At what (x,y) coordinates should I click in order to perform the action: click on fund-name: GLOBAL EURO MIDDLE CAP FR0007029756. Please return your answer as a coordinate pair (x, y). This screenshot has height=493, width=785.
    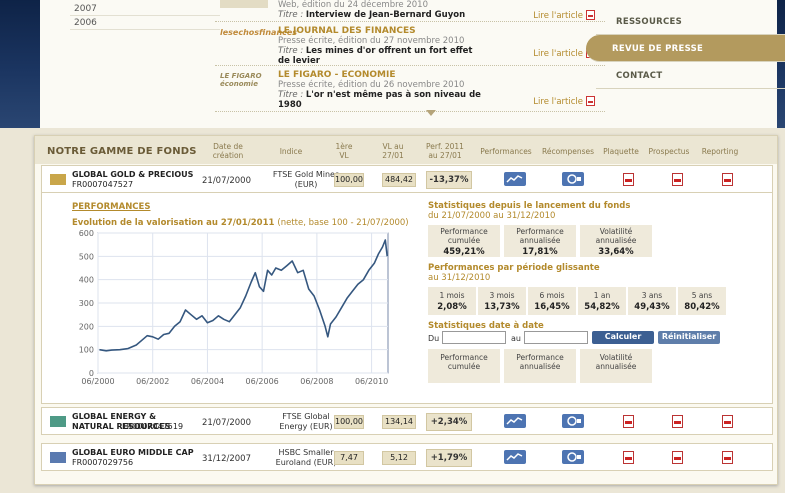
    Looking at the image, I should click on (133, 458).